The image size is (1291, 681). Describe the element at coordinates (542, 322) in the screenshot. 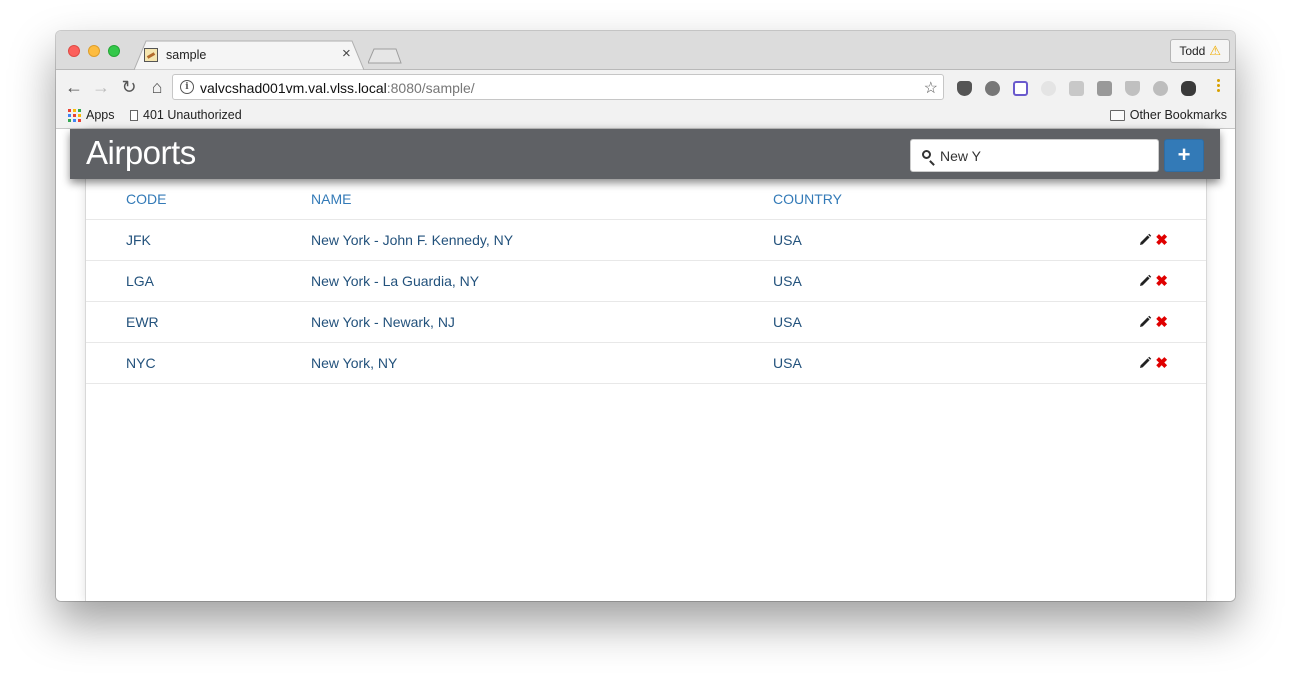

I see `cell-name: New York - Newark, NJ` at that location.